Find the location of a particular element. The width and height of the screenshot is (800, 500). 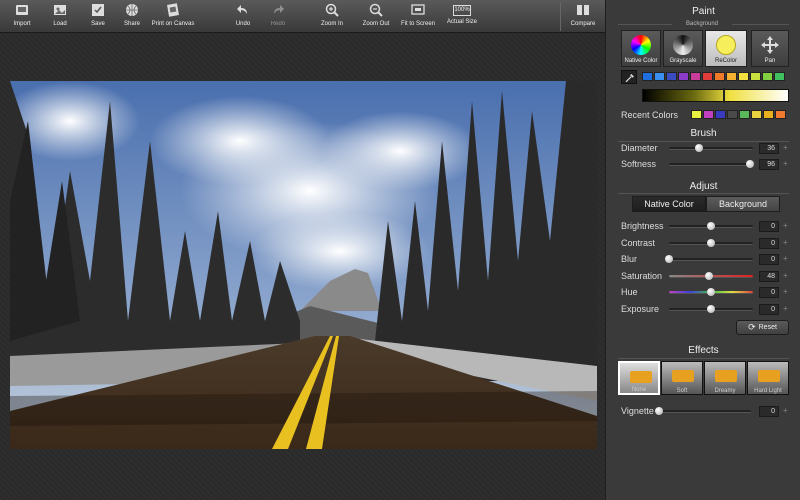

print-on-canvas-button: Print on Canvas is located at coordinates (173, 16).